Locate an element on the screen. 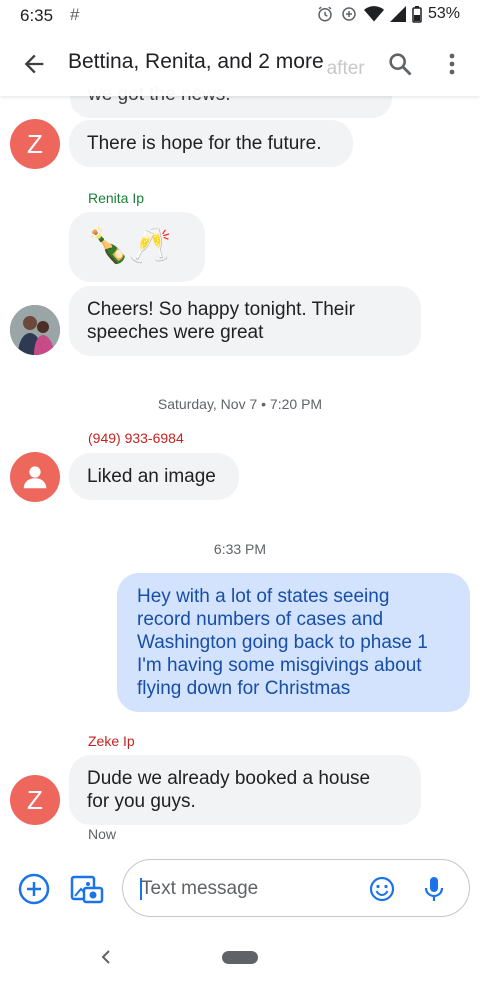  person-photo-icon is located at coordinates (35, 330).